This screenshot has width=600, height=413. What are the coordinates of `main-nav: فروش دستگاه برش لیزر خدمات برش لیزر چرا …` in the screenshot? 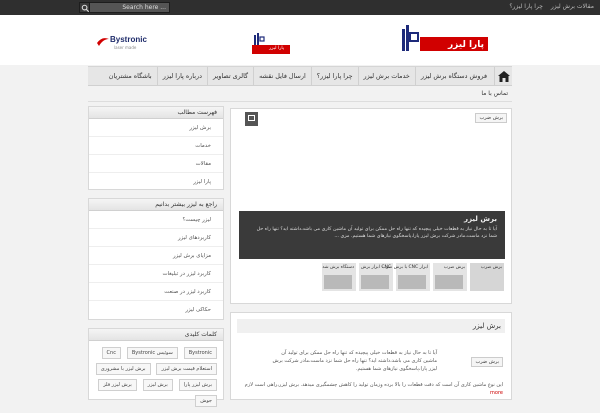 It's located at (300, 76).